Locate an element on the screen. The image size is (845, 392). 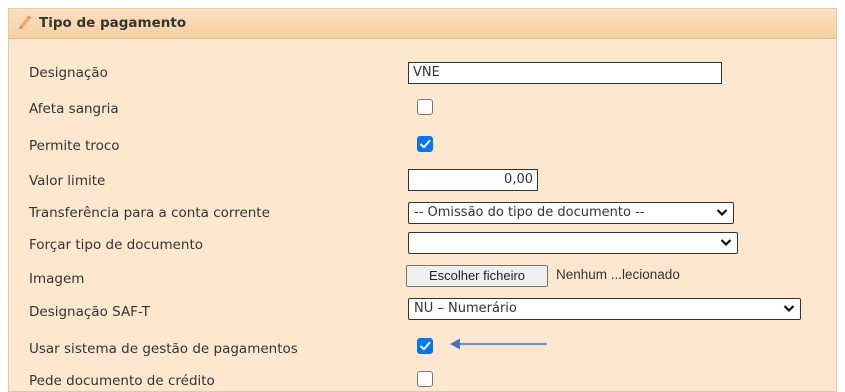
permite-troco-checkbox is located at coordinates (425, 144).